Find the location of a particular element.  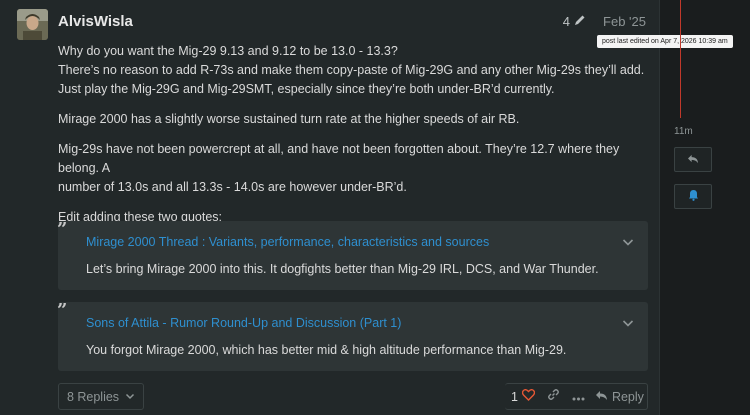

replies-button: 8 Replies is located at coordinates (101, 396).